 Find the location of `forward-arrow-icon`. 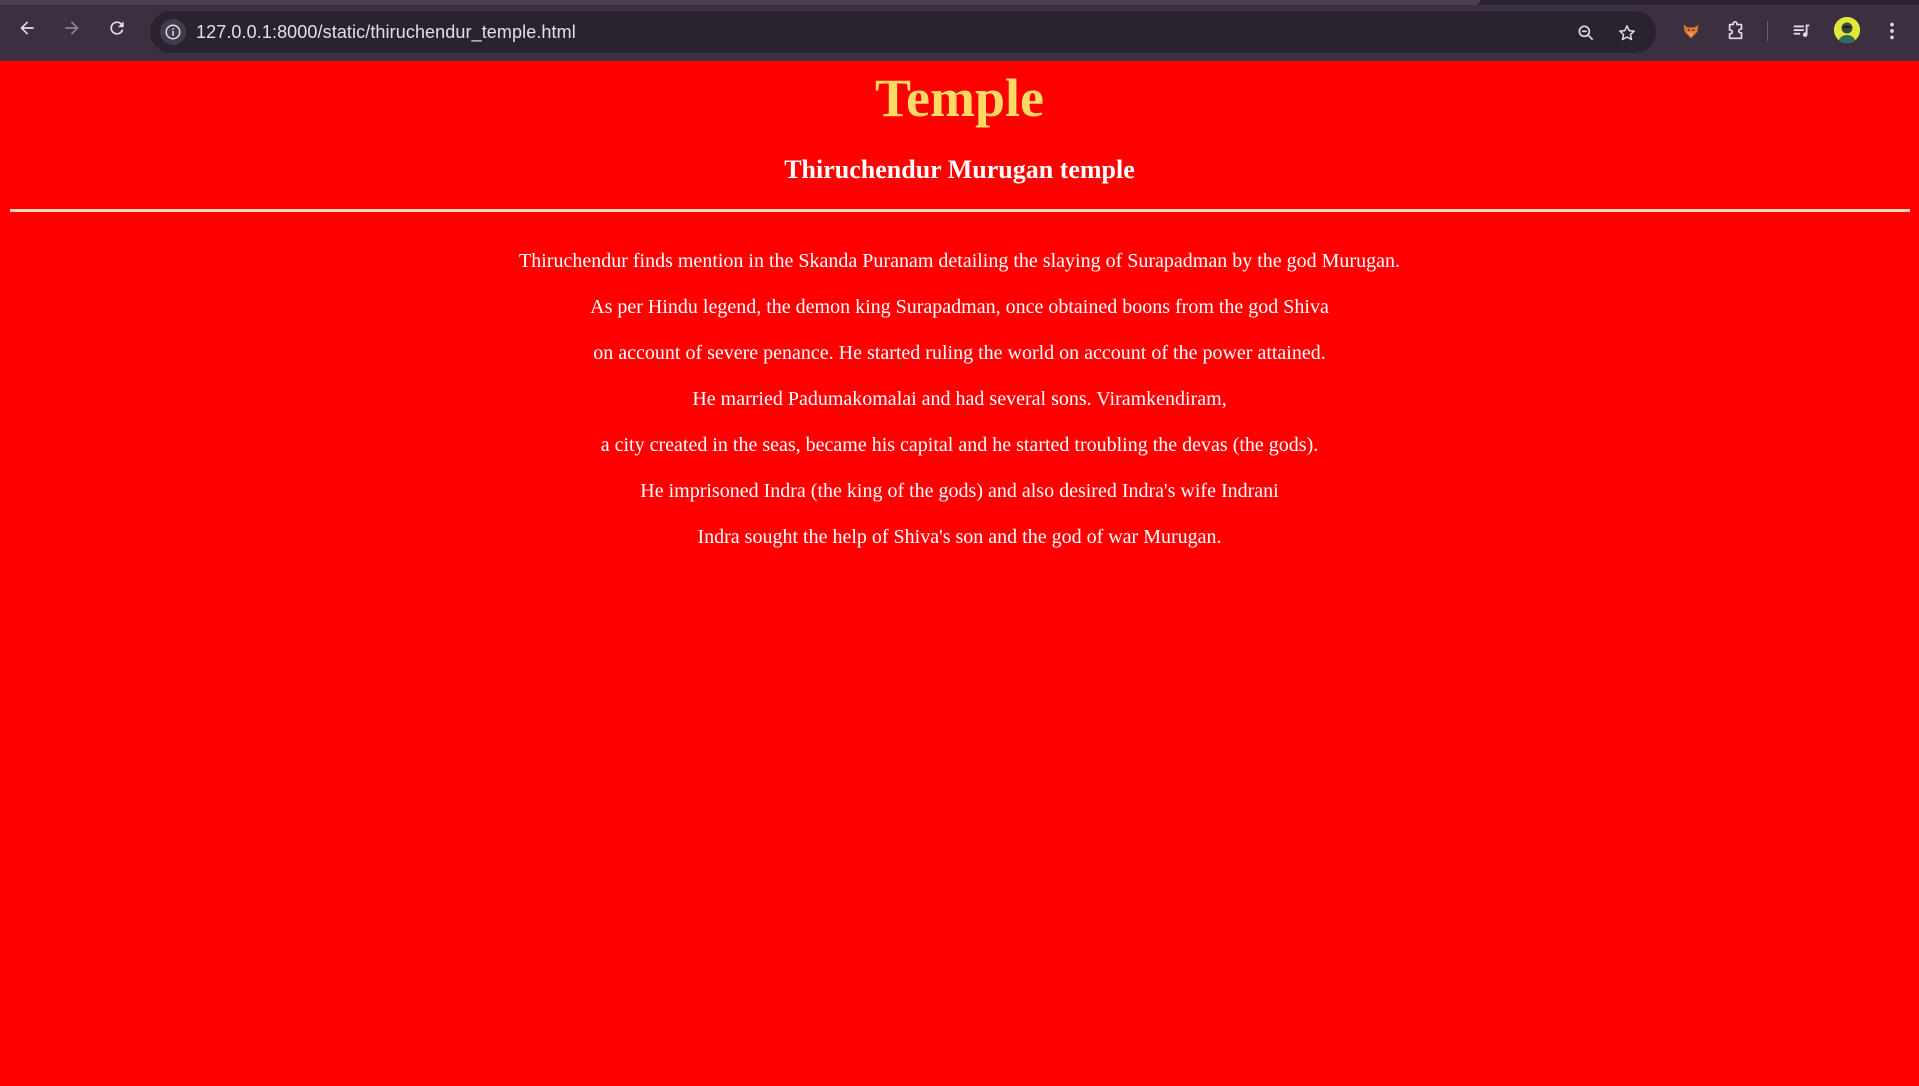

forward-arrow-icon is located at coordinates (72, 28).